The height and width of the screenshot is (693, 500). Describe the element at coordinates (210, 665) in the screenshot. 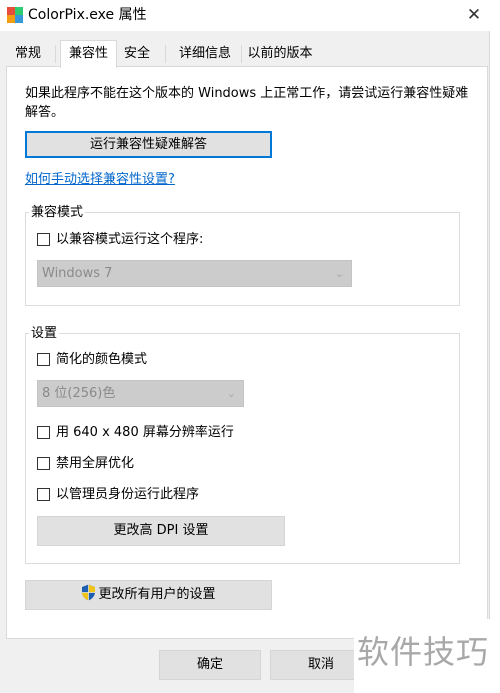

I see `ok-button: 确定` at that location.